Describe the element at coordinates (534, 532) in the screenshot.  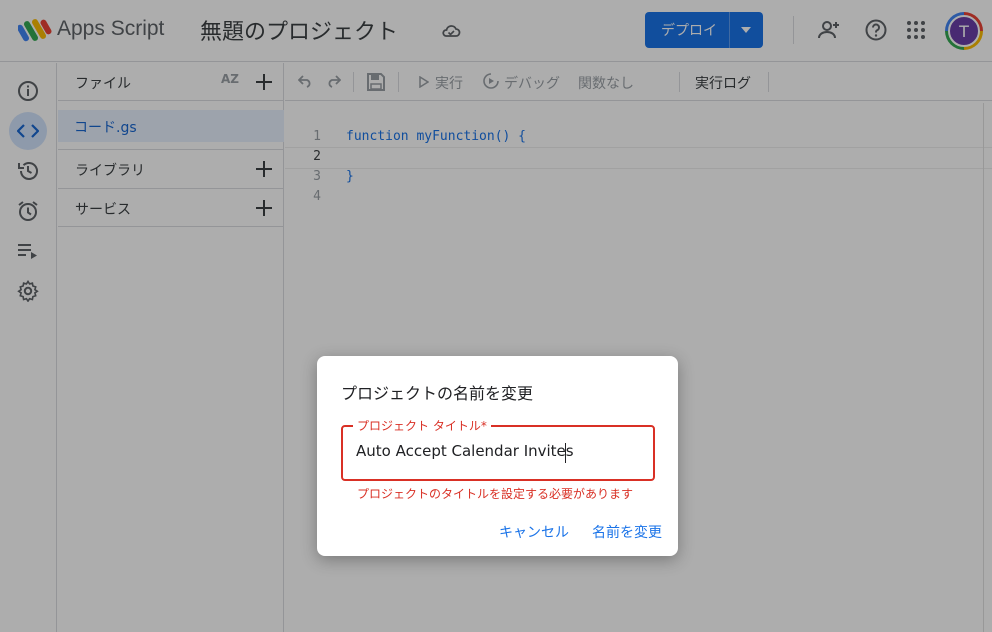
I see `cancel-button: キャンセル` at that location.